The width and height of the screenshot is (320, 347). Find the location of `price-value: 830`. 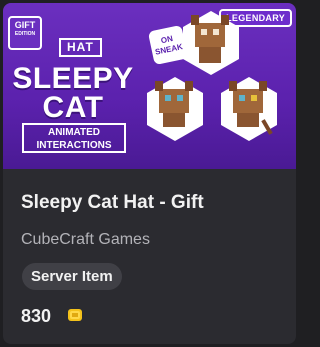

price-value: 830 is located at coordinates (36, 316).